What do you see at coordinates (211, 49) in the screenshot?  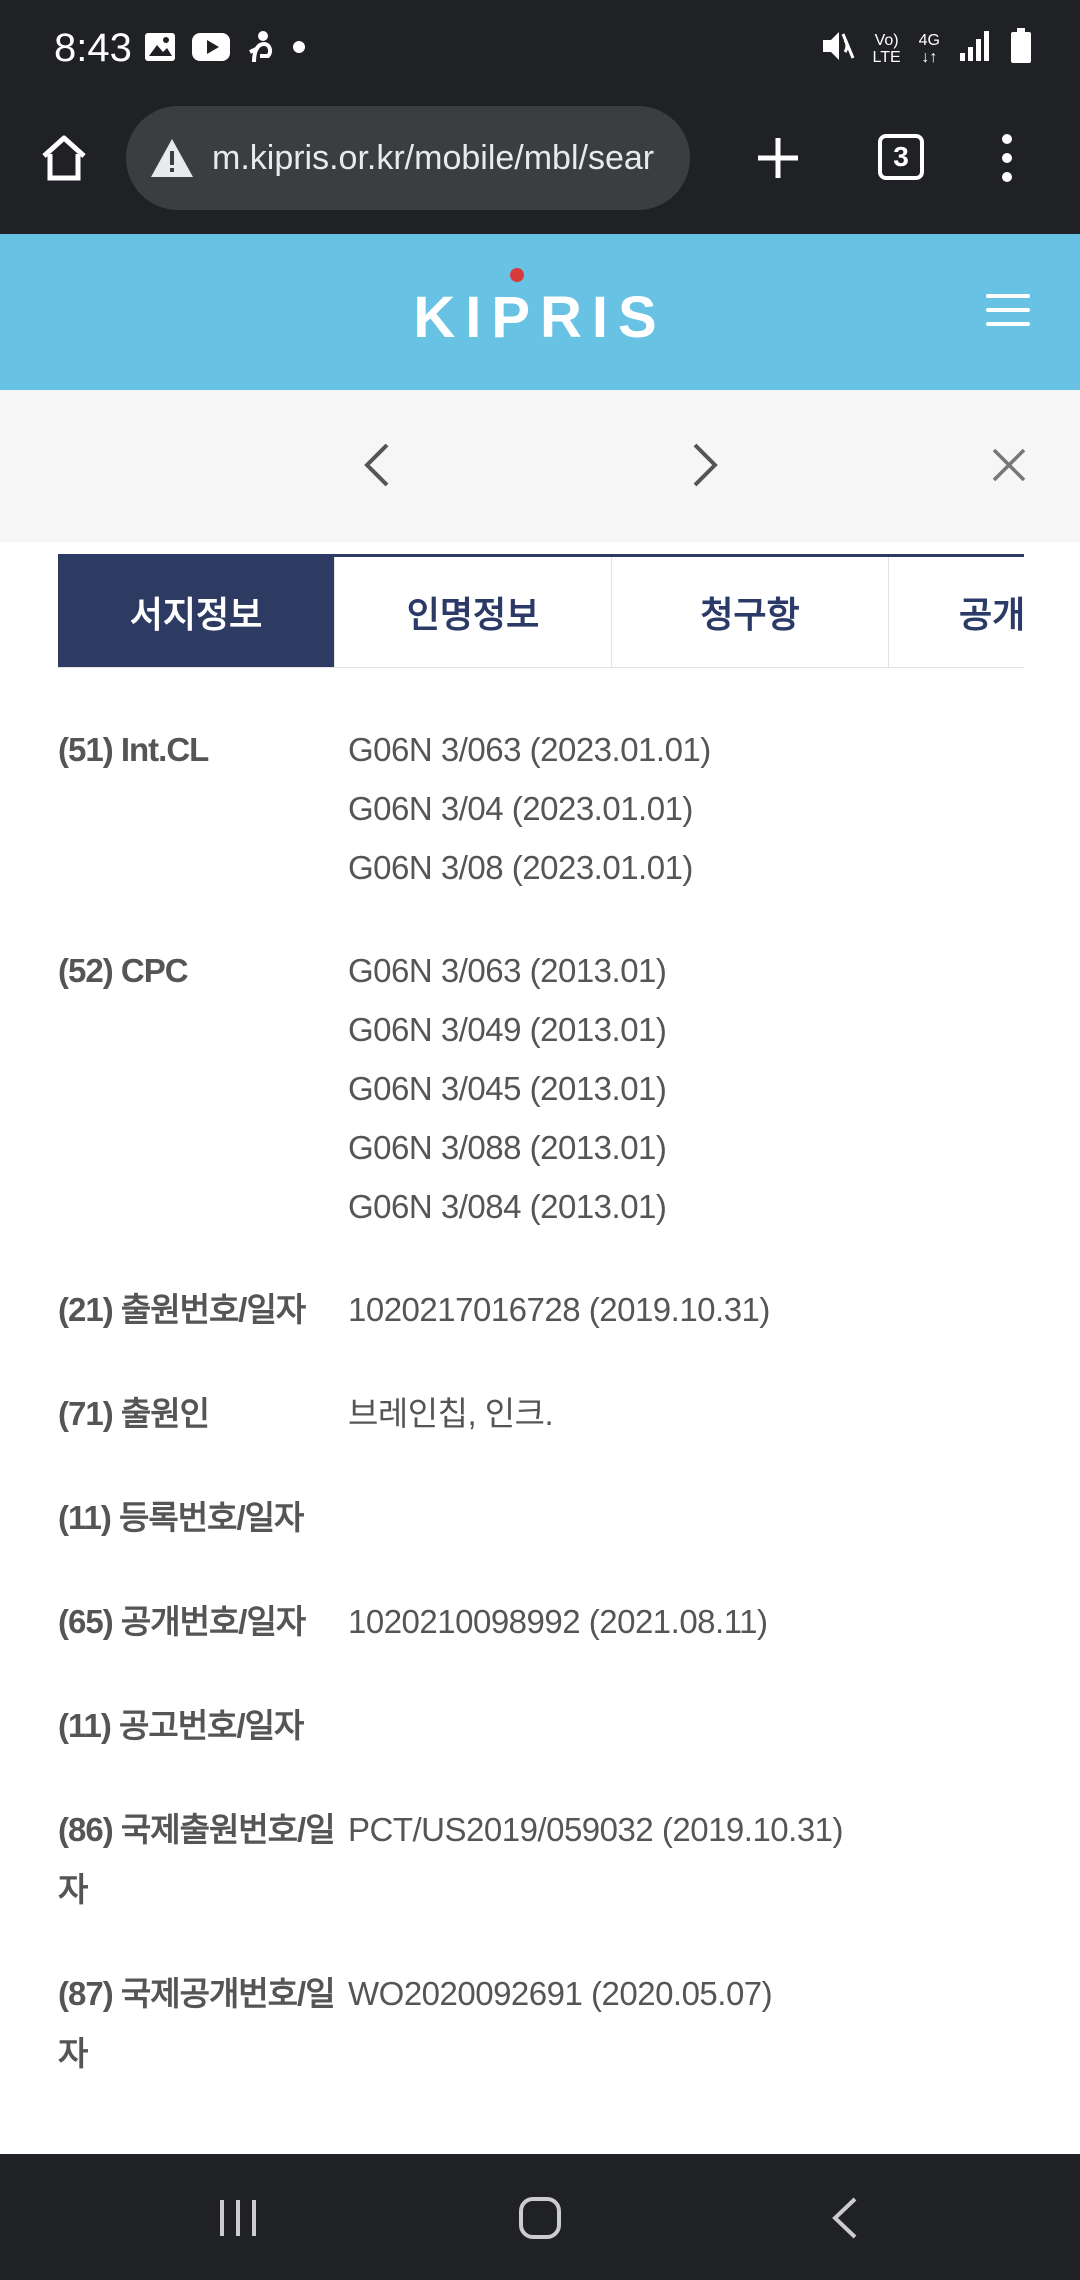 I see `youtube-icon` at bounding box center [211, 49].